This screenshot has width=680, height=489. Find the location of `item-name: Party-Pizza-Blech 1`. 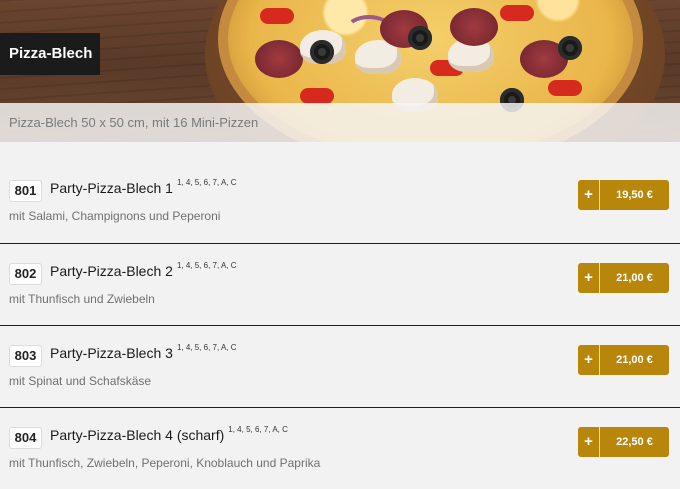

item-name: Party-Pizza-Blech 1 is located at coordinates (111, 188).